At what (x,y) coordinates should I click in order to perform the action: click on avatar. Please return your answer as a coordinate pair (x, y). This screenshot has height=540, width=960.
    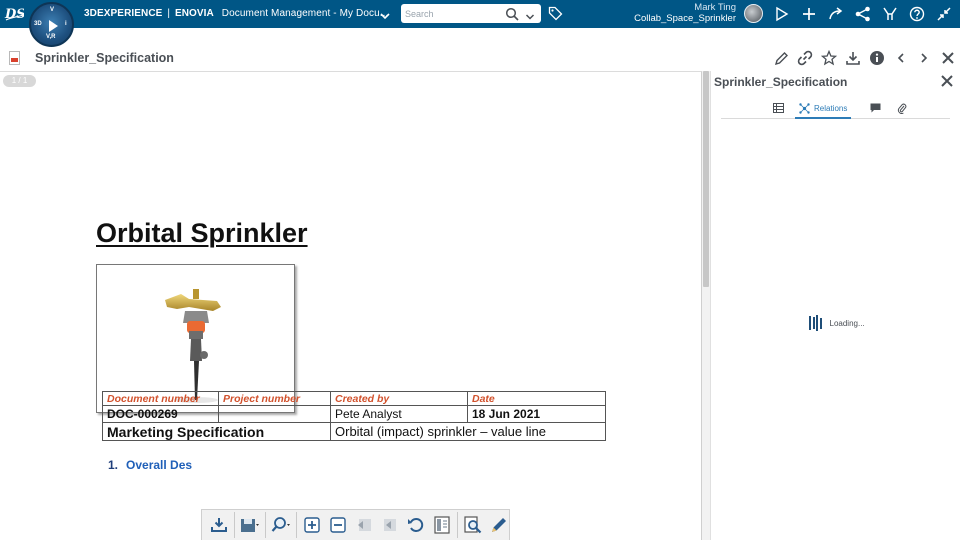
    Looking at the image, I should click on (753, 13).